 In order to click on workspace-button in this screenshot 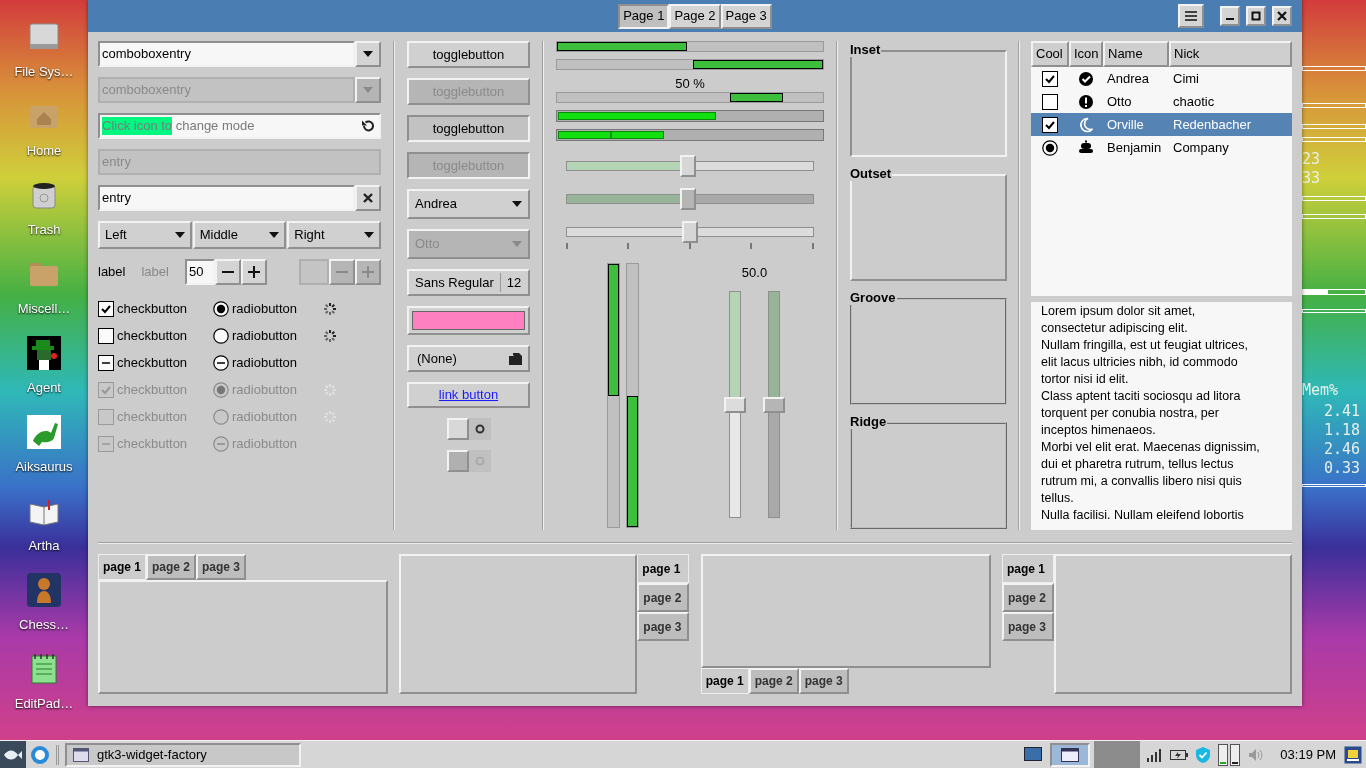, I will do `click(1070, 754)`.